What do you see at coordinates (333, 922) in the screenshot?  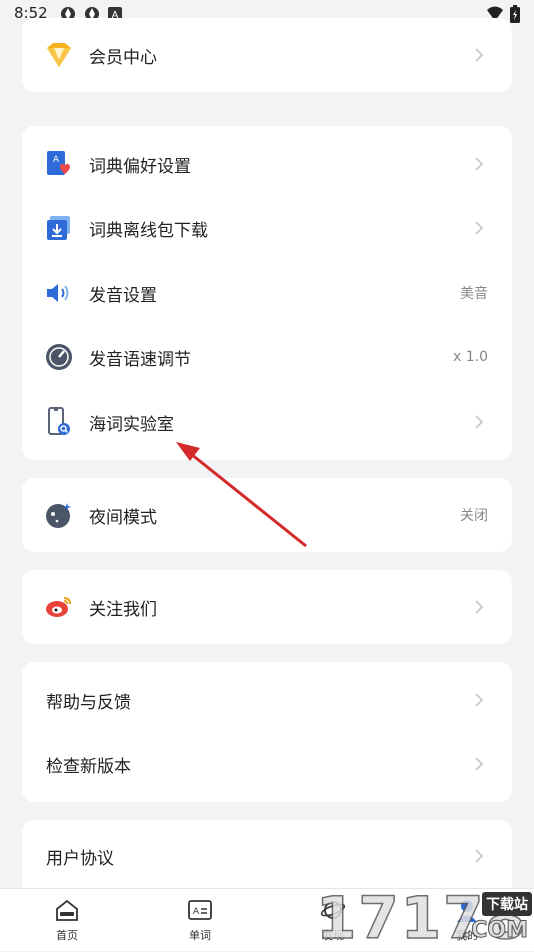 I see `tab-discover: 发现` at bounding box center [333, 922].